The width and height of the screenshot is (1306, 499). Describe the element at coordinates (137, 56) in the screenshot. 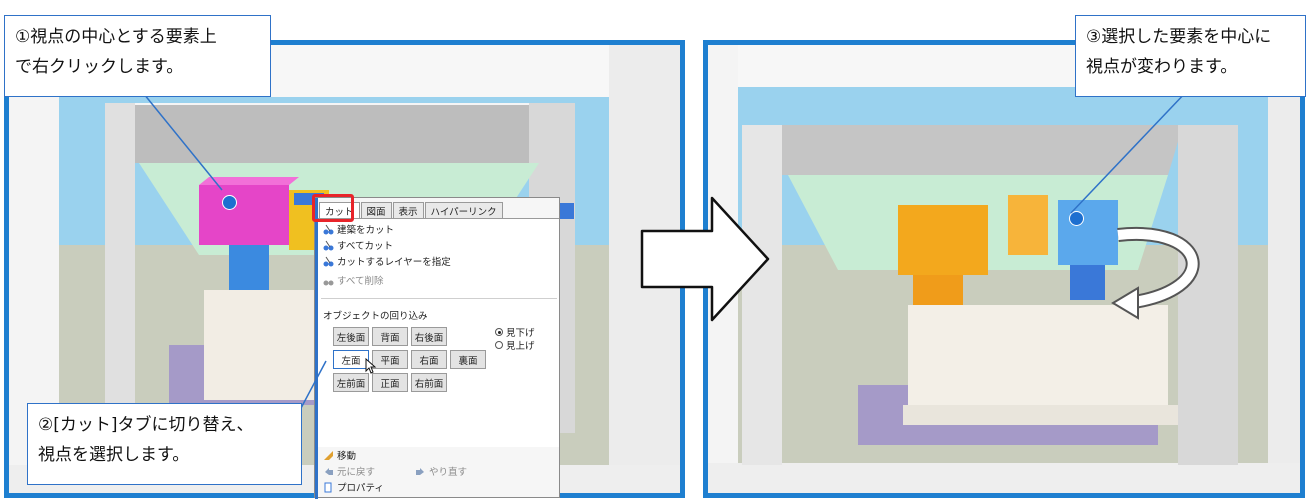

I see `callout-step1: ①視点の中心とする要素上 で右クリックします。` at that location.